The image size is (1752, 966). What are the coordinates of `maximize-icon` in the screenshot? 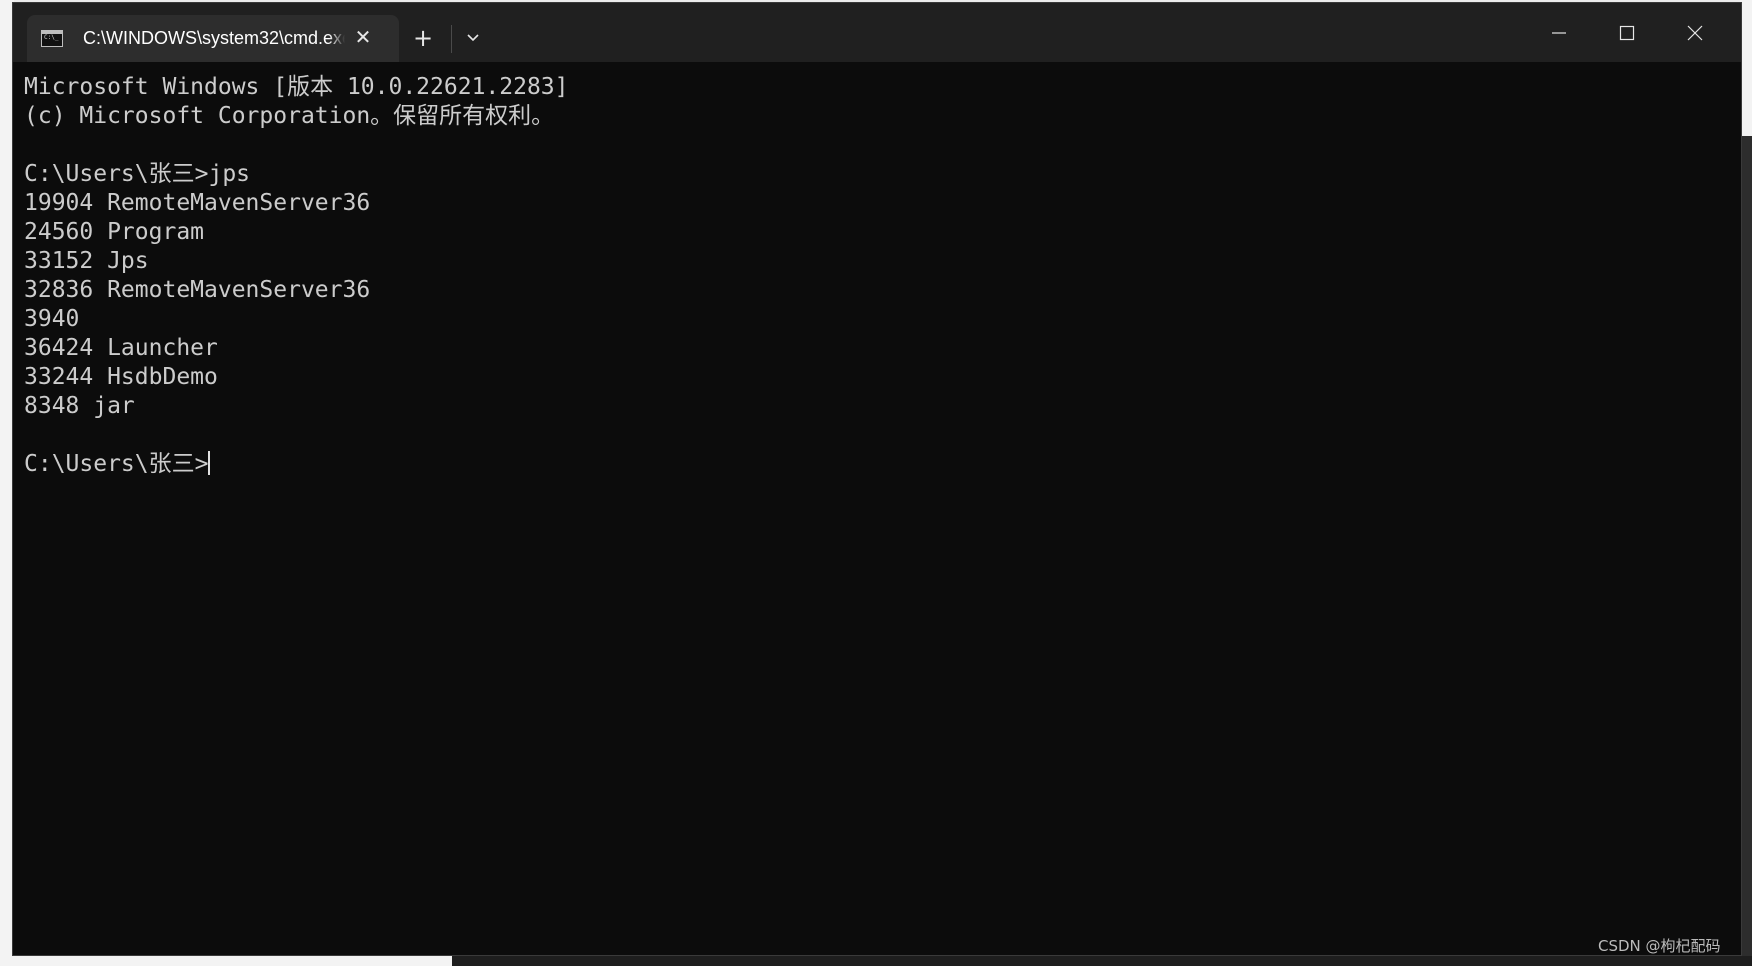 It's located at (1627, 33).